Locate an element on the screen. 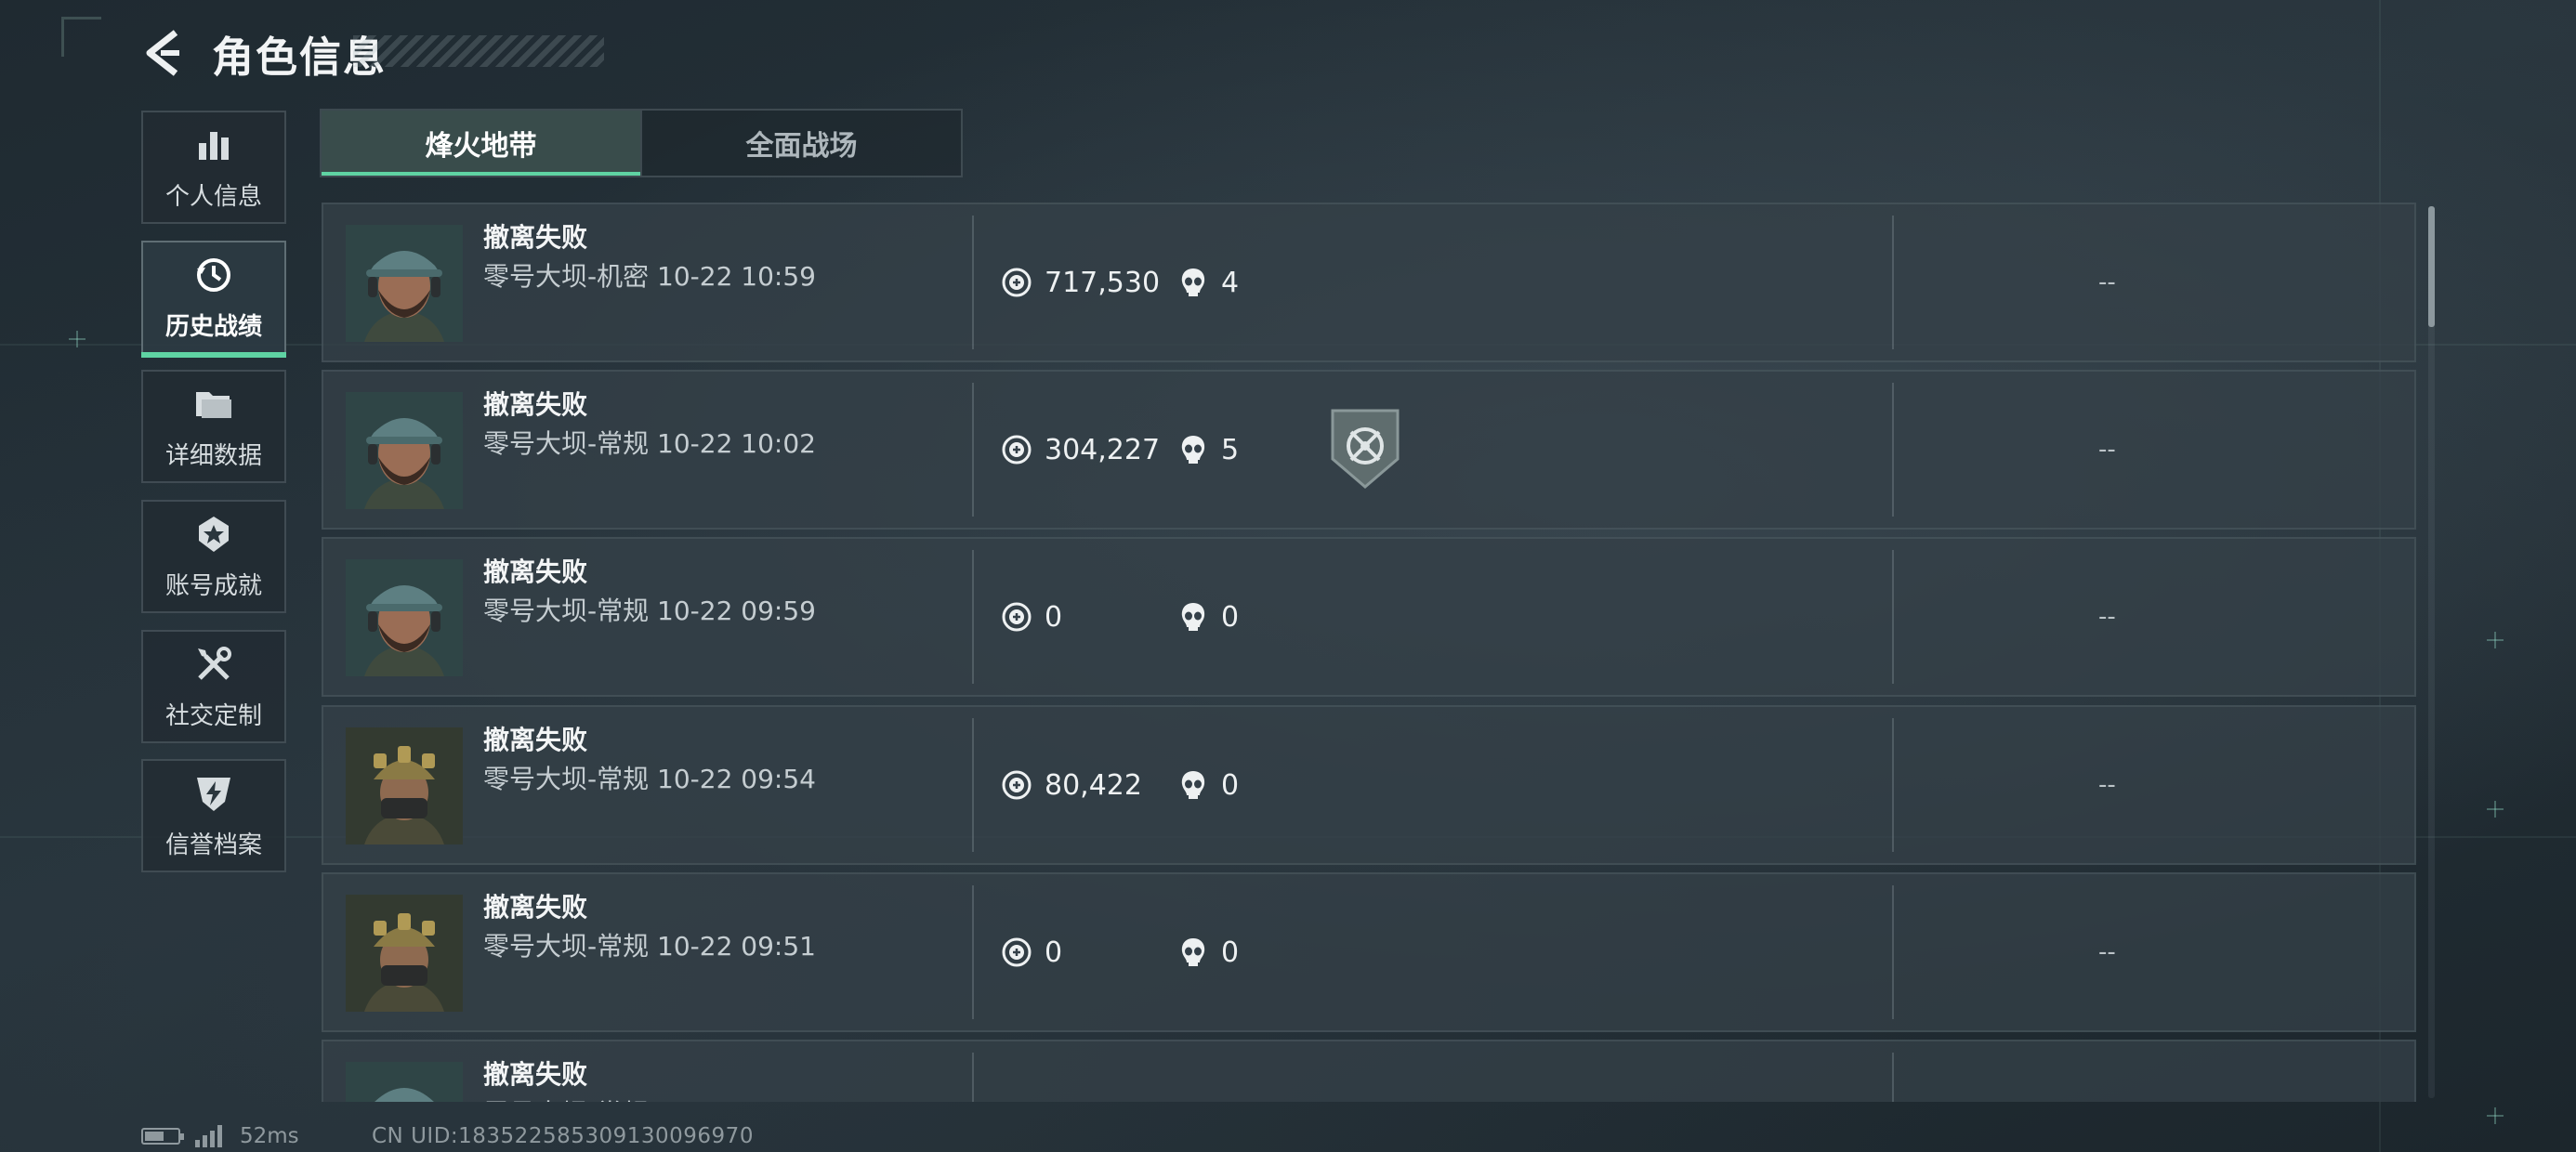  value-text: 80,422 is located at coordinates (1093, 785).